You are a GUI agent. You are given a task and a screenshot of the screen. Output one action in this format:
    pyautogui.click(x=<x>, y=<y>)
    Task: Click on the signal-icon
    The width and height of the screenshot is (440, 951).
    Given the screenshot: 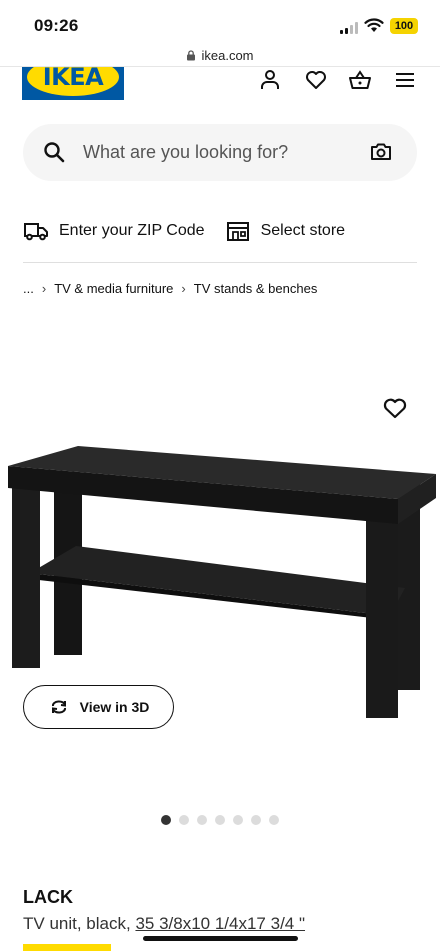 What is the action you would take?
    pyautogui.click(x=349, y=28)
    